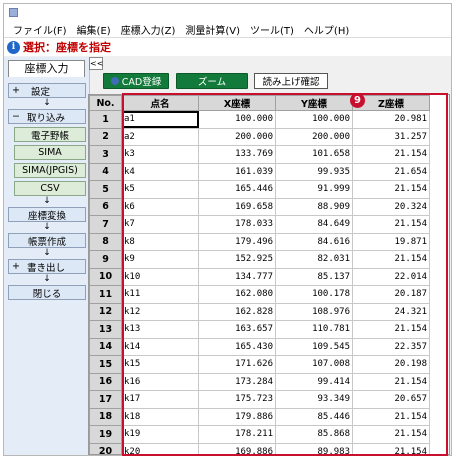  Describe the element at coordinates (314, 276) in the screenshot. I see `y-cell: 85.137` at that location.